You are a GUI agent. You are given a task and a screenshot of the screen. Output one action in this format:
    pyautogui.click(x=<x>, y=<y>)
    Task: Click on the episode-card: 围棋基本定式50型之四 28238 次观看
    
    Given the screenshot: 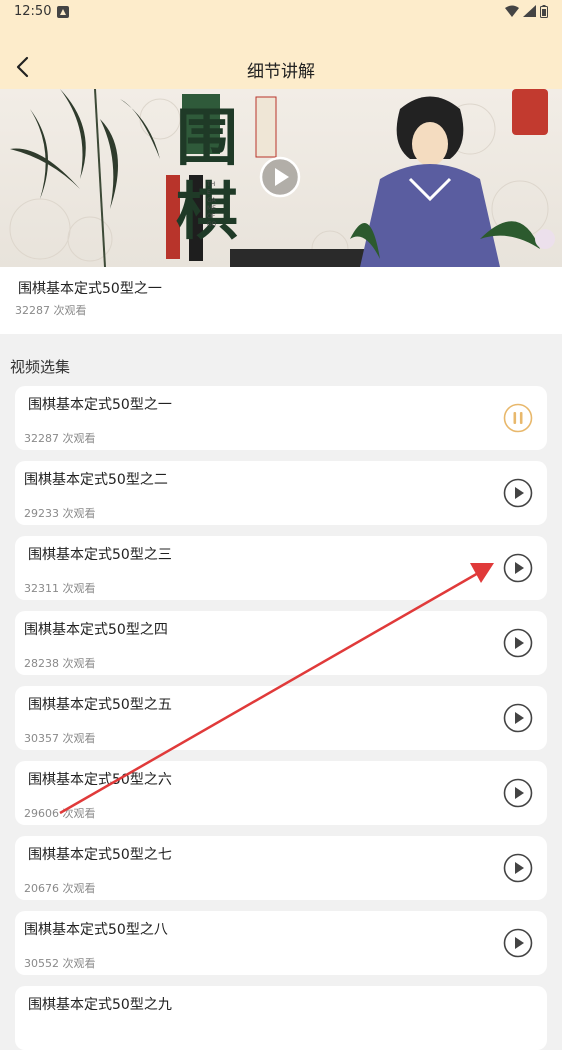 What is the action you would take?
    pyautogui.click(x=281, y=643)
    